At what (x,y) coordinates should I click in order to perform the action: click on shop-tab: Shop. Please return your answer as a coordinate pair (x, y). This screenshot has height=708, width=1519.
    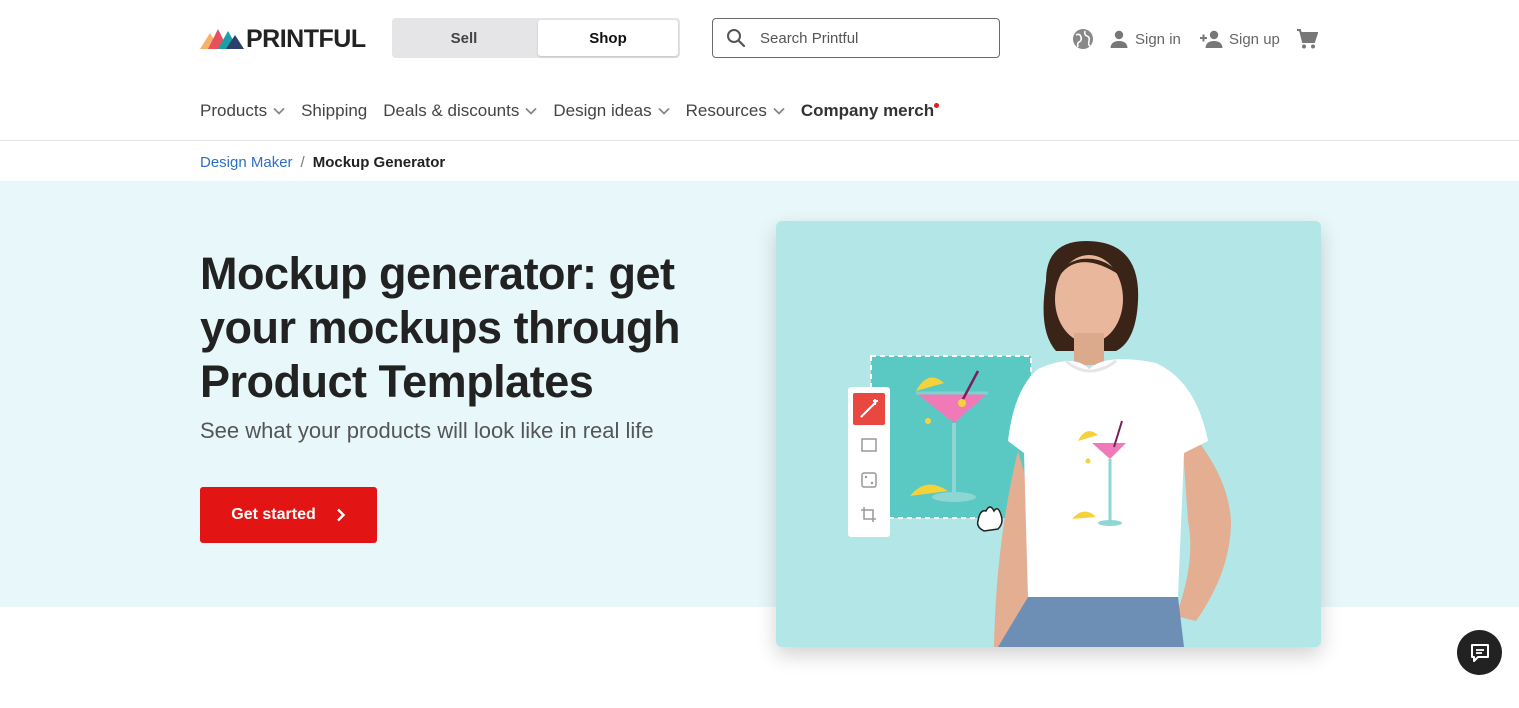
    Looking at the image, I should click on (608, 38).